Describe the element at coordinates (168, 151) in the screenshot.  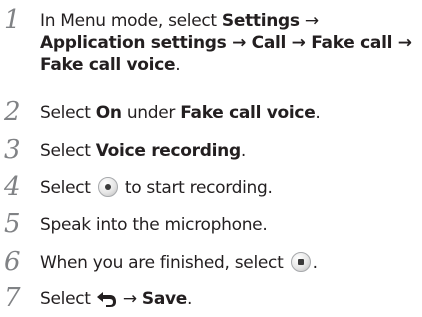
I see `step-text-bold: Voice recording` at that location.